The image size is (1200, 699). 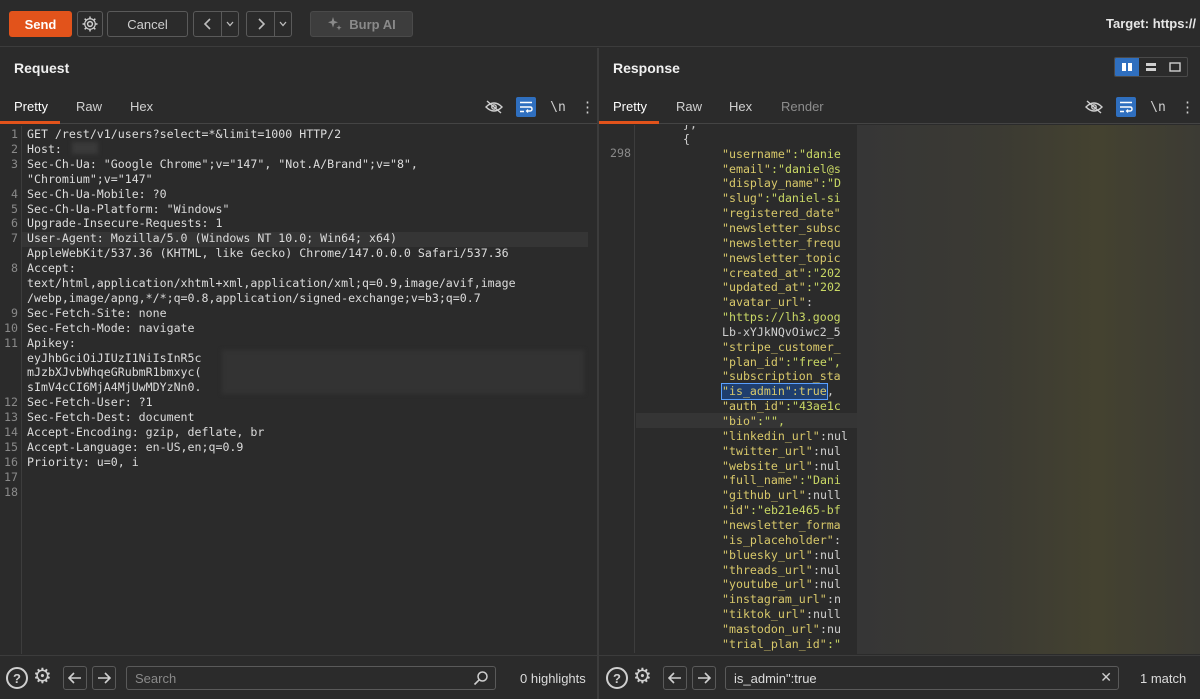 What do you see at coordinates (481, 679) in the screenshot?
I see `search-icon` at bounding box center [481, 679].